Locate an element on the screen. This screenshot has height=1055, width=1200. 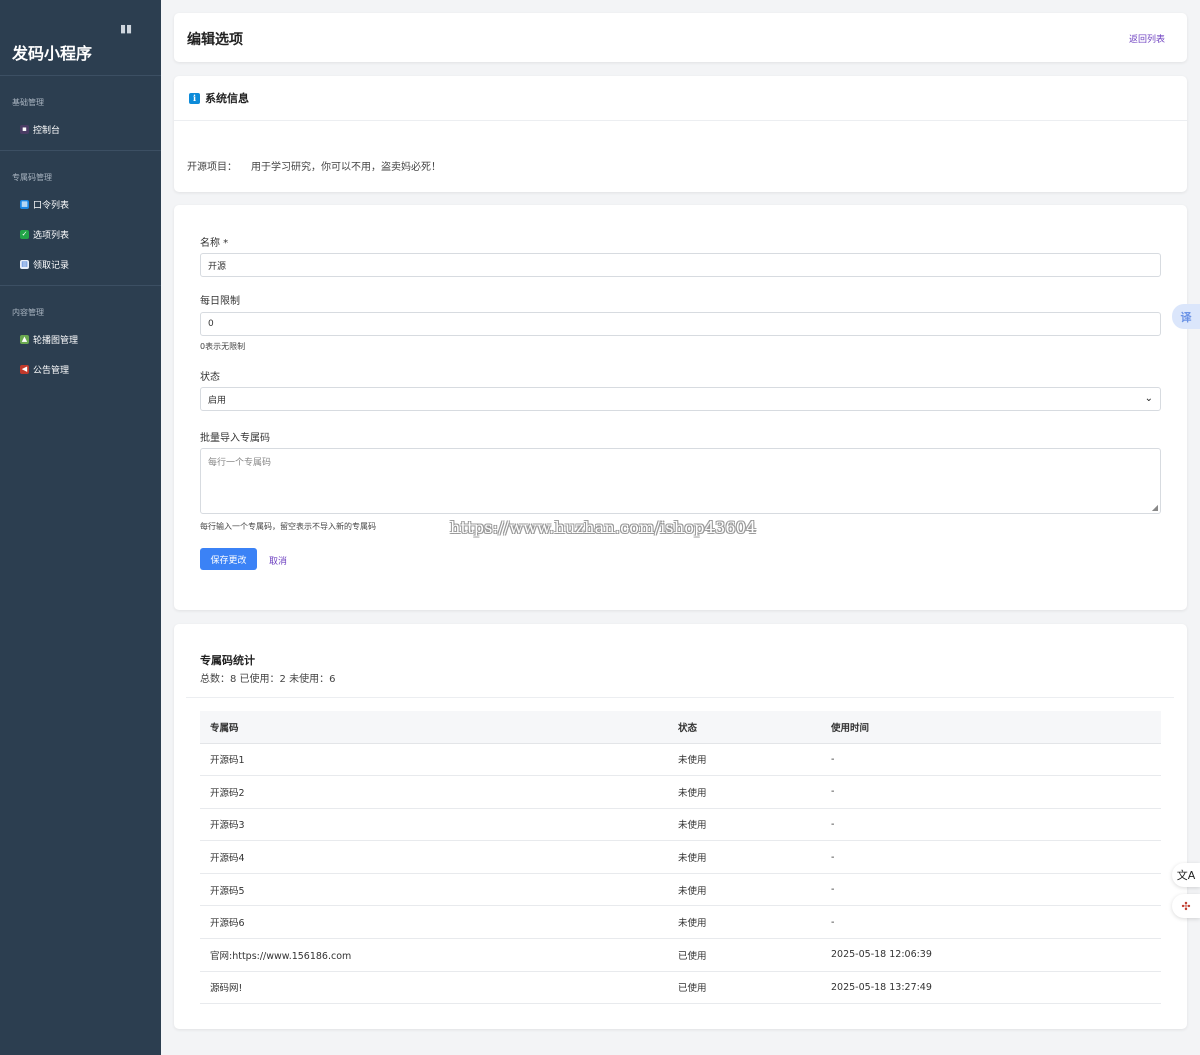
sidebar-item-passwords: ▦ 口令列表 is located at coordinates (44, 204).